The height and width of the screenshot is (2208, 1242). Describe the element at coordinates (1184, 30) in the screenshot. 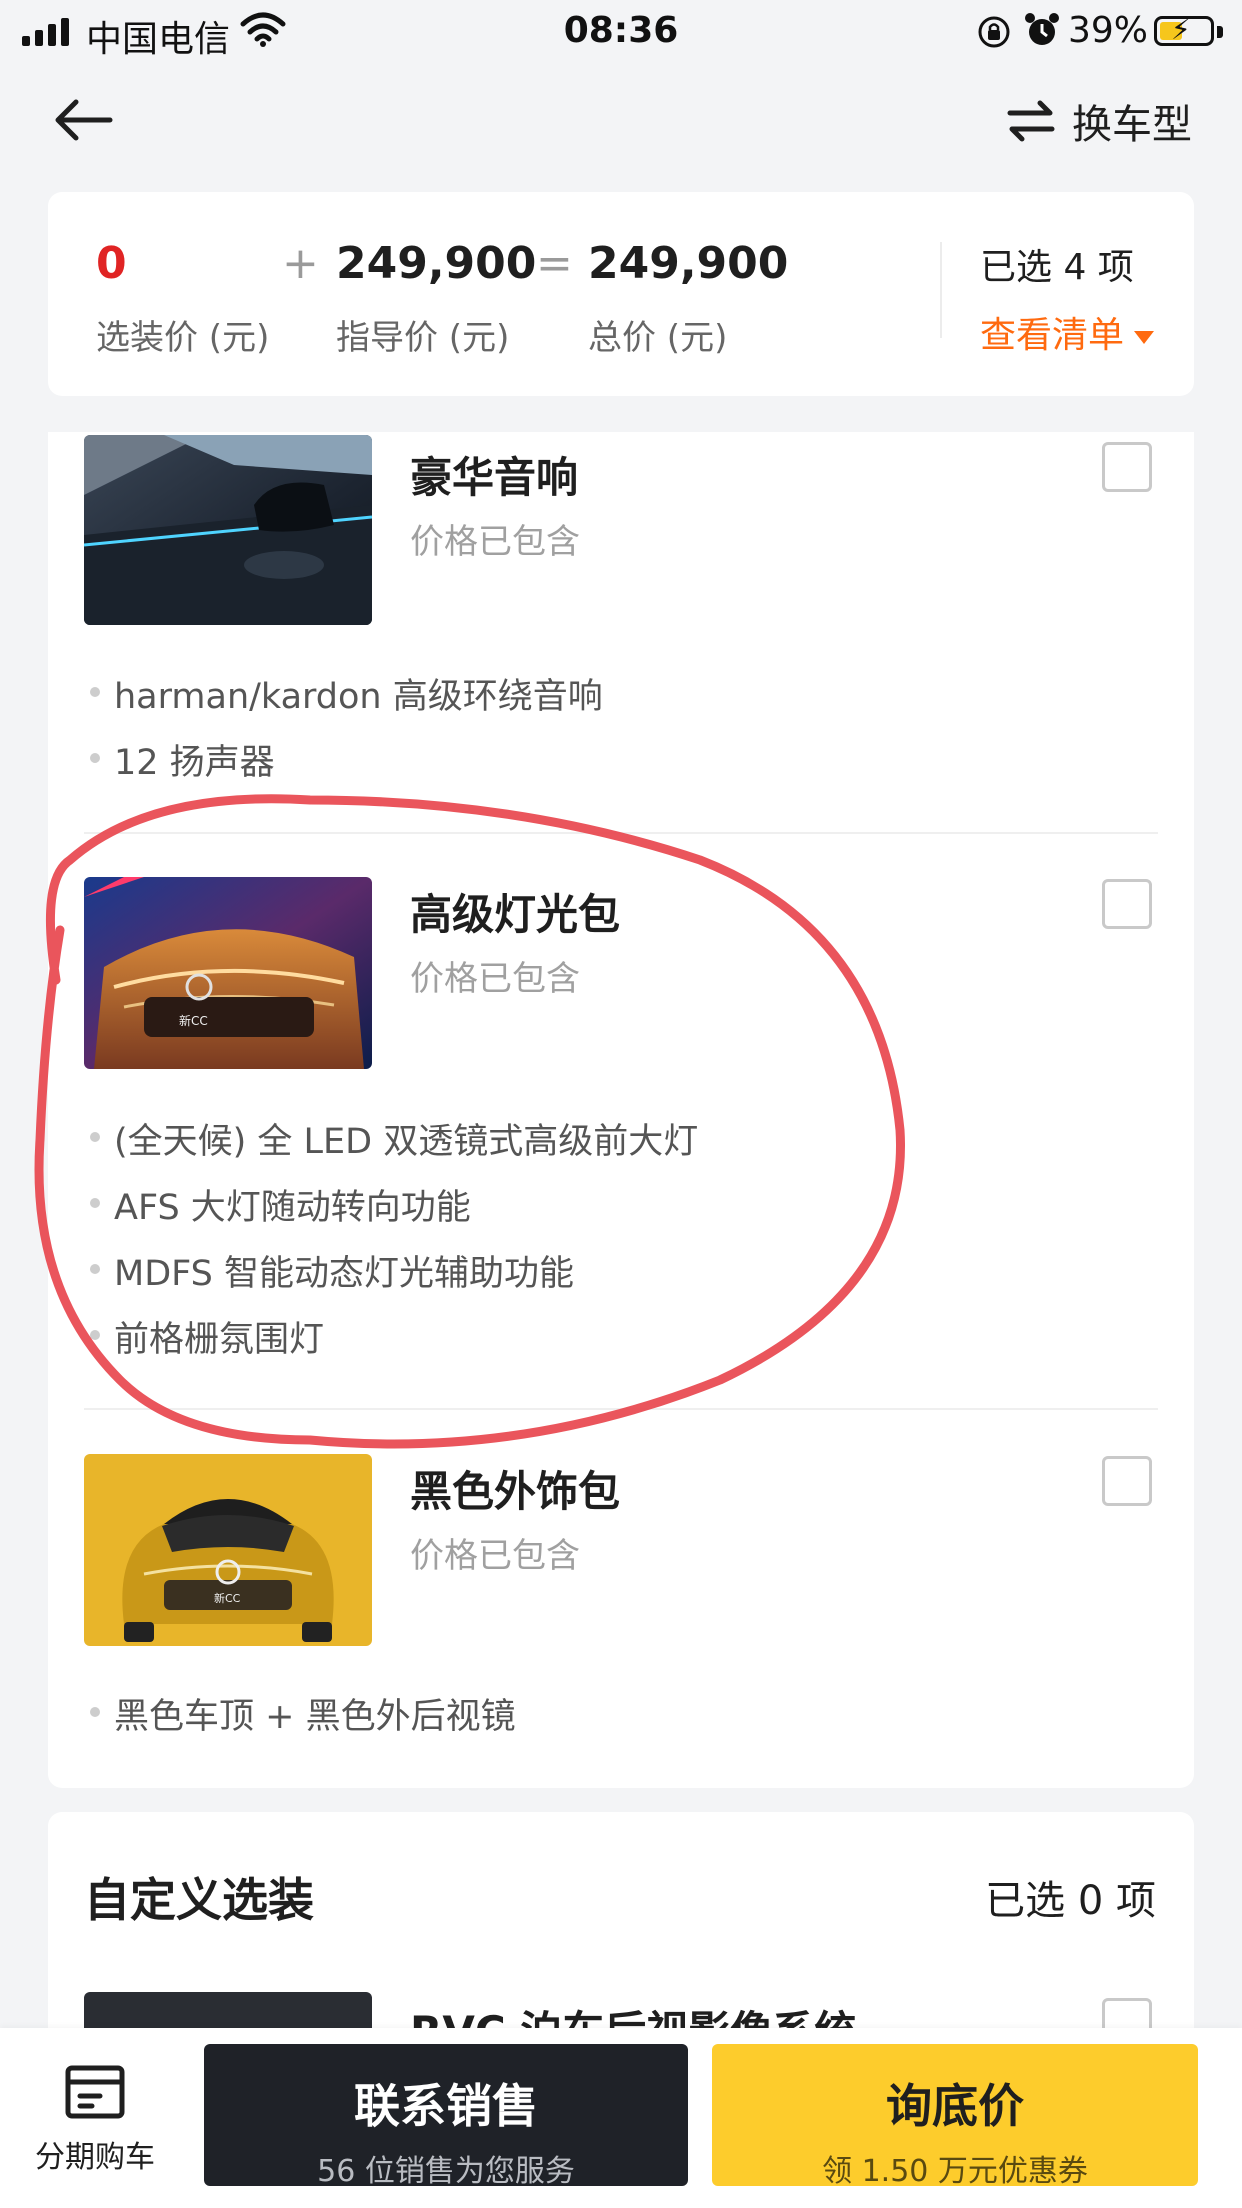

I see `battery-icon: ⚡` at that location.